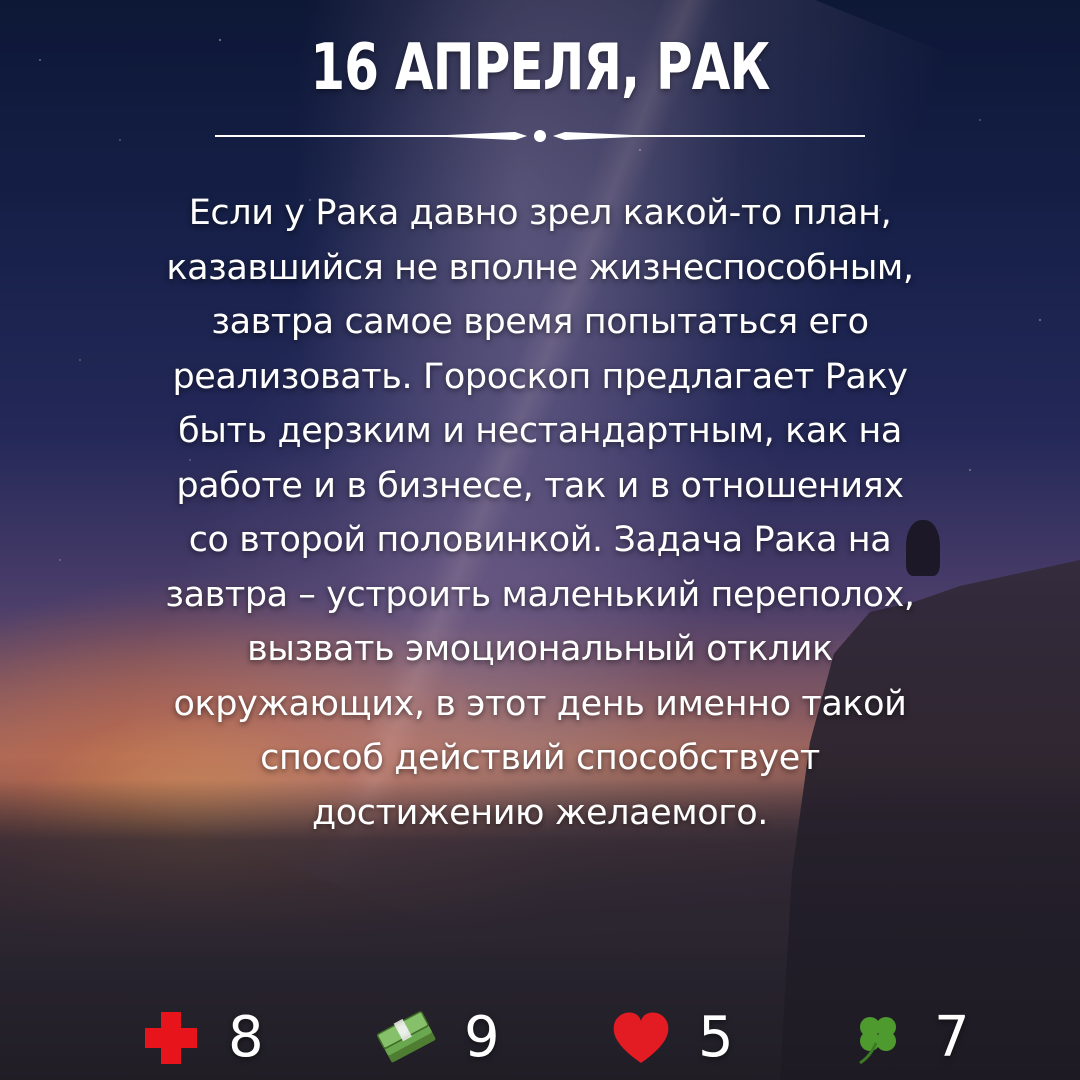 Image resolution: width=1080 pixels, height=1080 pixels. Describe the element at coordinates (540, 649) in the screenshot. I see `forecast-line: вызвать эмоциональный отклик` at that location.